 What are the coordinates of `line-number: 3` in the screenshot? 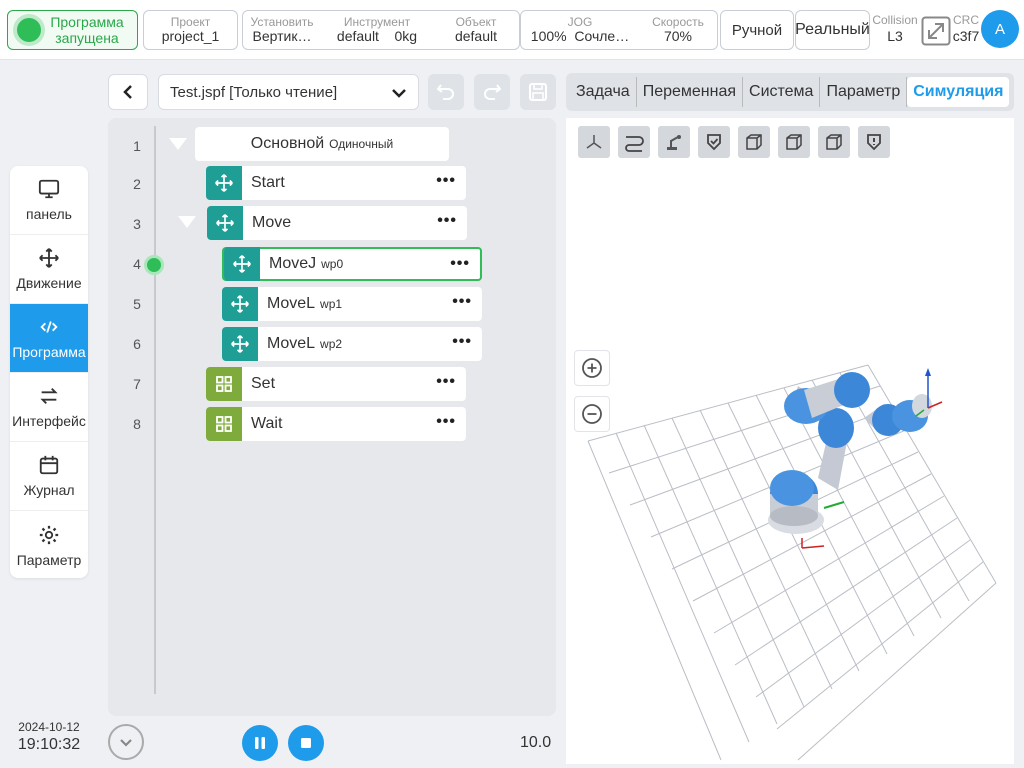 It's located at (137, 224).